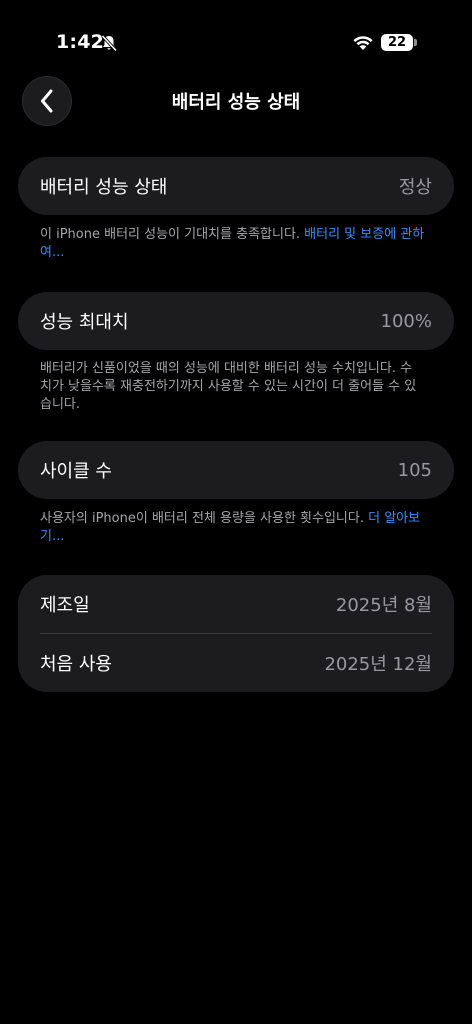  I want to click on cycle-count-row: 사이클 수 105, so click(236, 470).